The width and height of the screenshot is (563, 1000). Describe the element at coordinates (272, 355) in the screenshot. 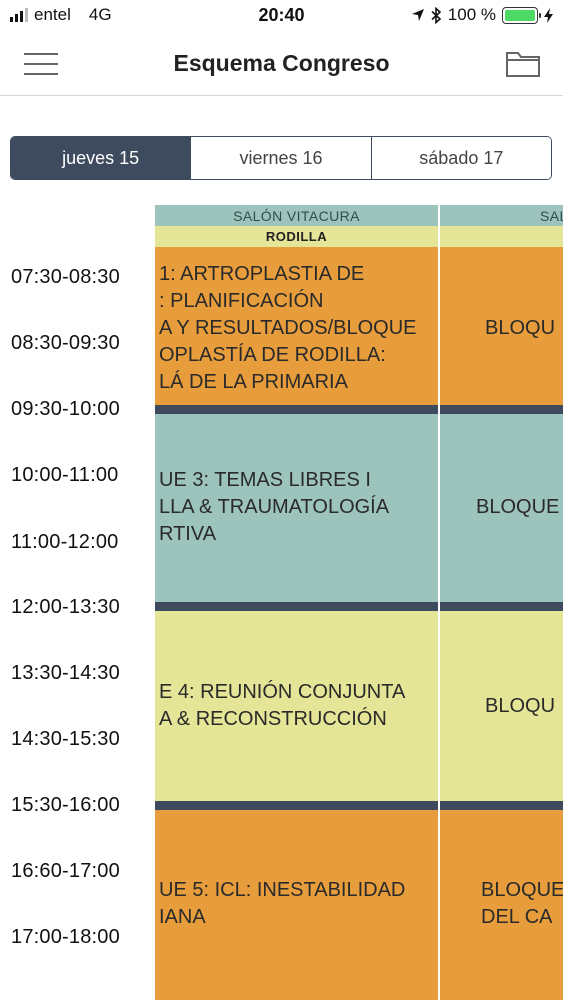

I see `session-line: OPLASTÍA DE RODILLA:` at that location.